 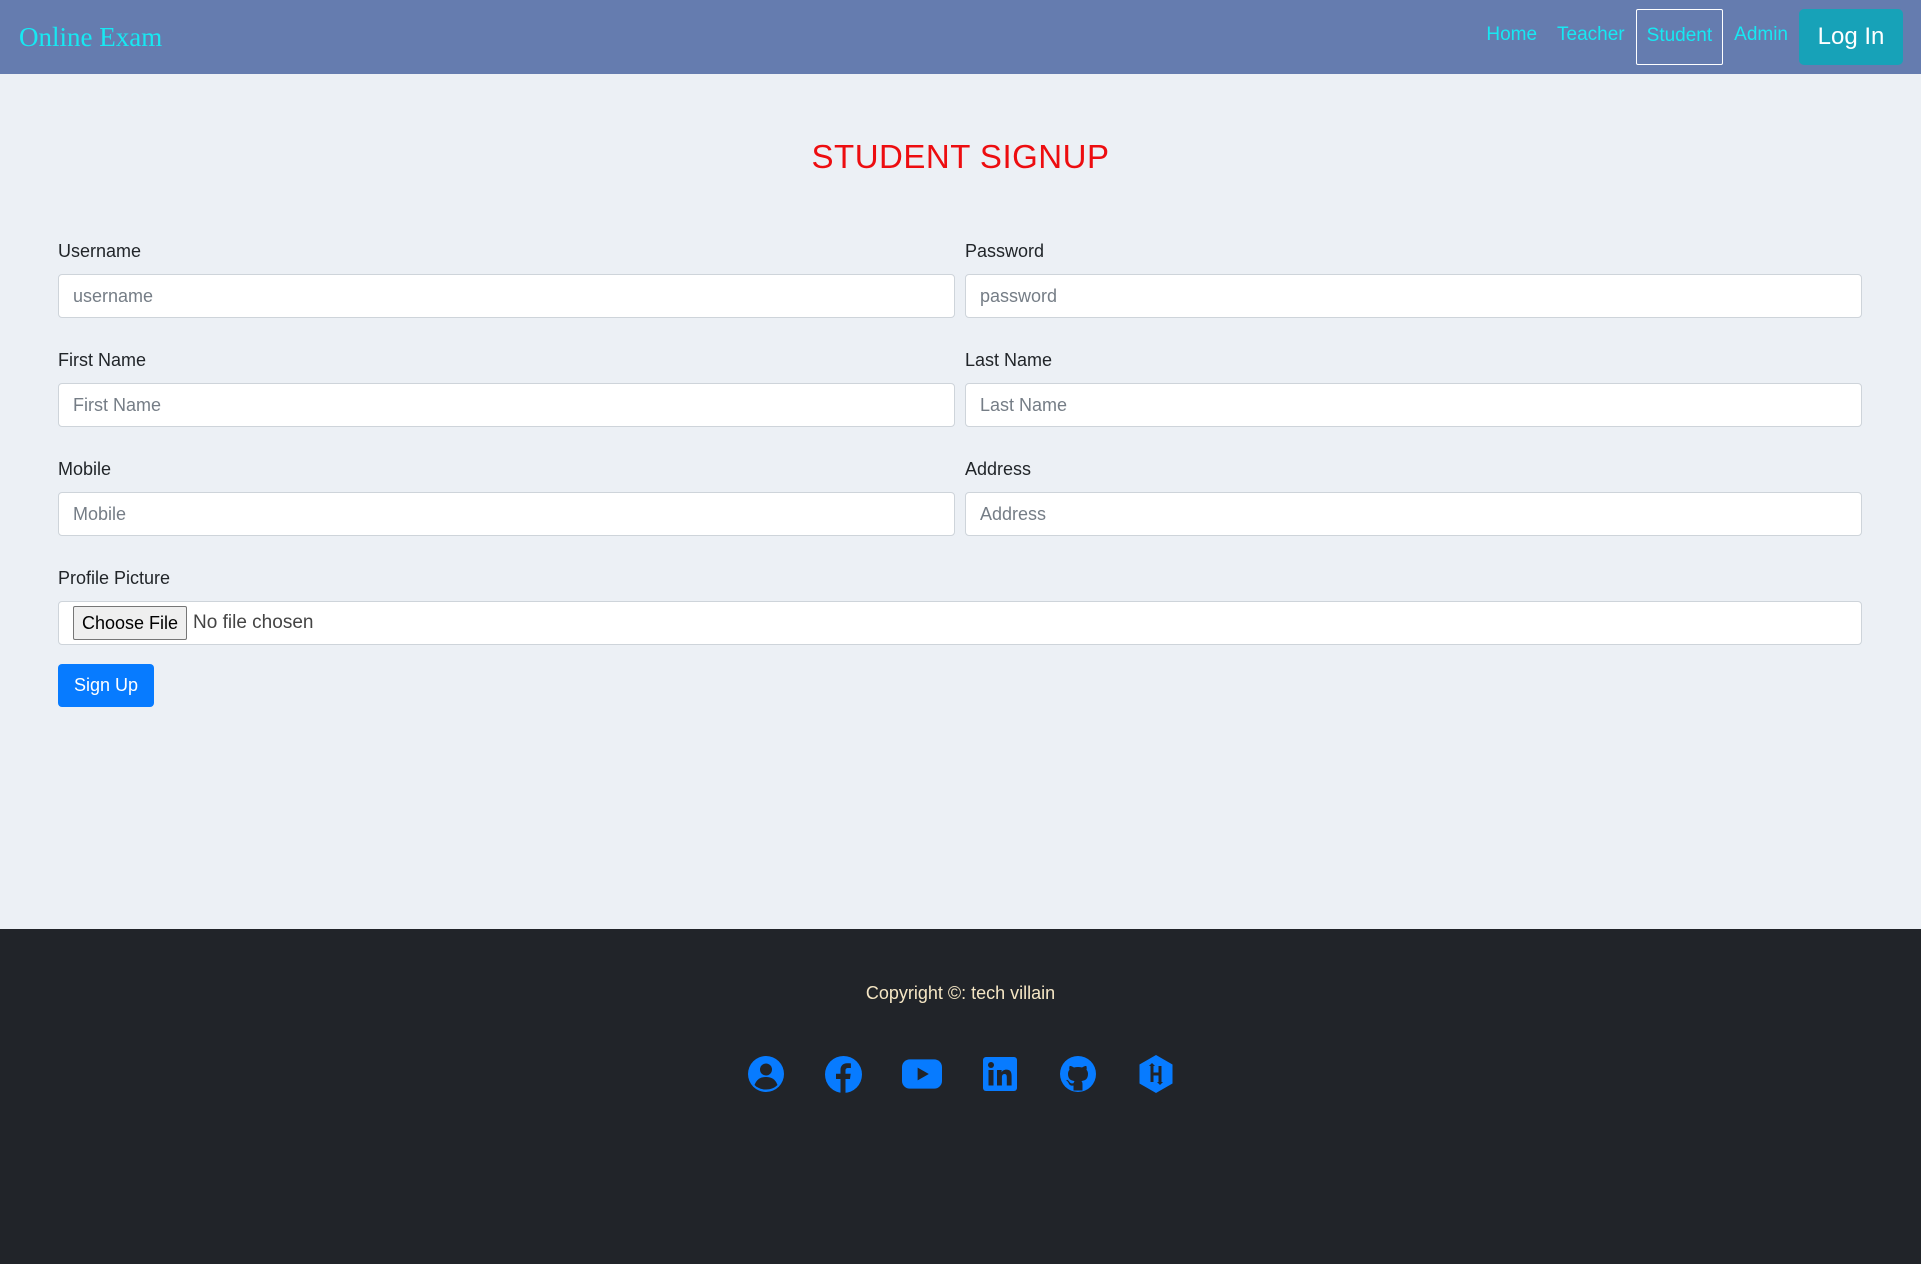 What do you see at coordinates (102, 360) in the screenshot?
I see `first-name-label: First Name` at bounding box center [102, 360].